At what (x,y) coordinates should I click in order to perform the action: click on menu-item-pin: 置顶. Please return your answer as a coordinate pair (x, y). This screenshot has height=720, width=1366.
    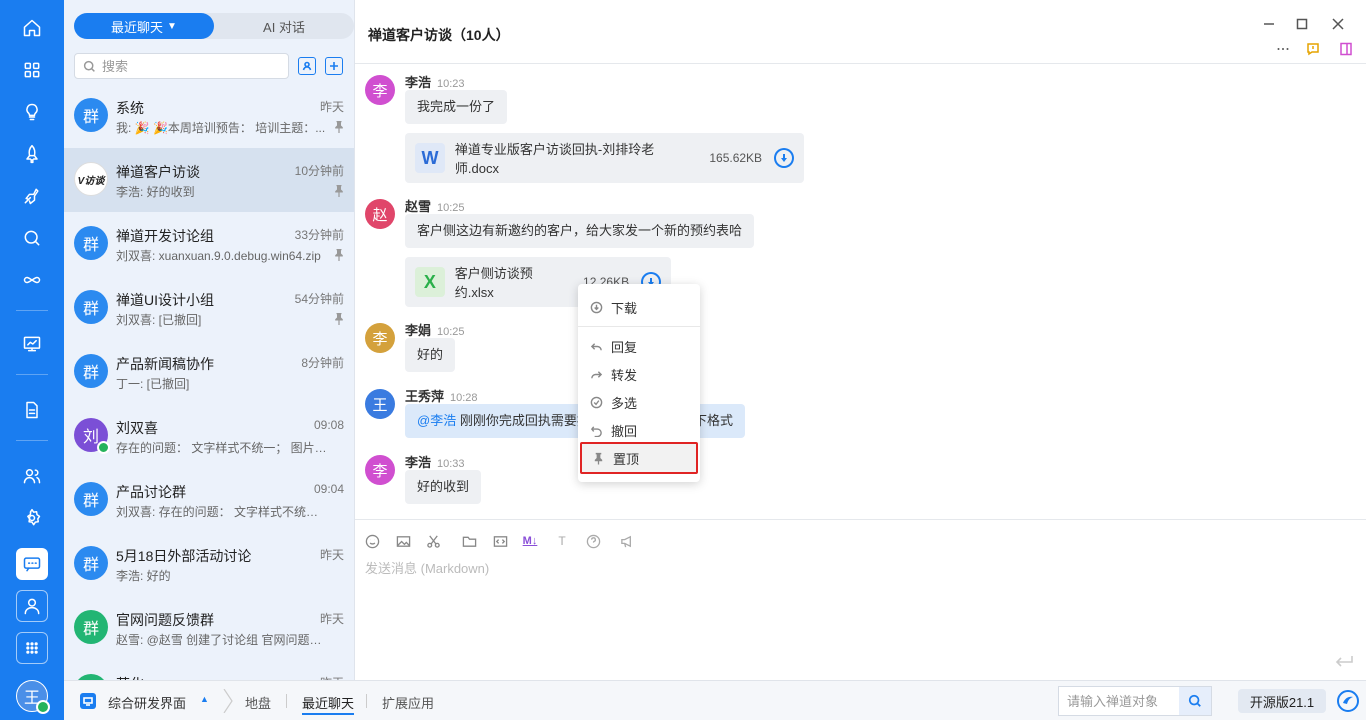
    Looking at the image, I should click on (639, 458).